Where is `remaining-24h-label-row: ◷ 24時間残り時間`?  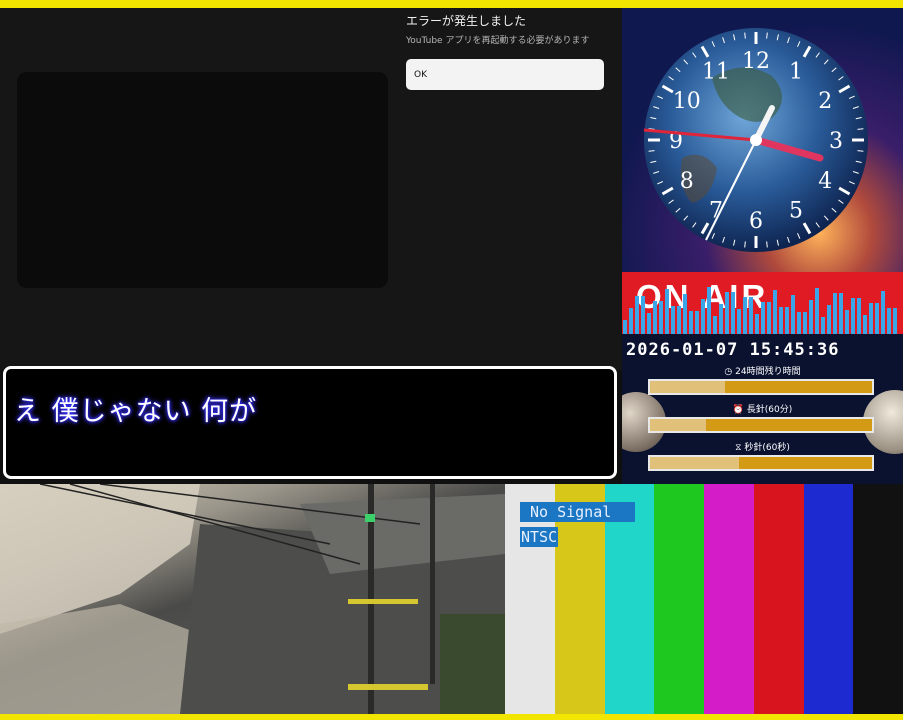
remaining-24h-label-row: ◷ 24時間残り時間 is located at coordinates (762, 370).